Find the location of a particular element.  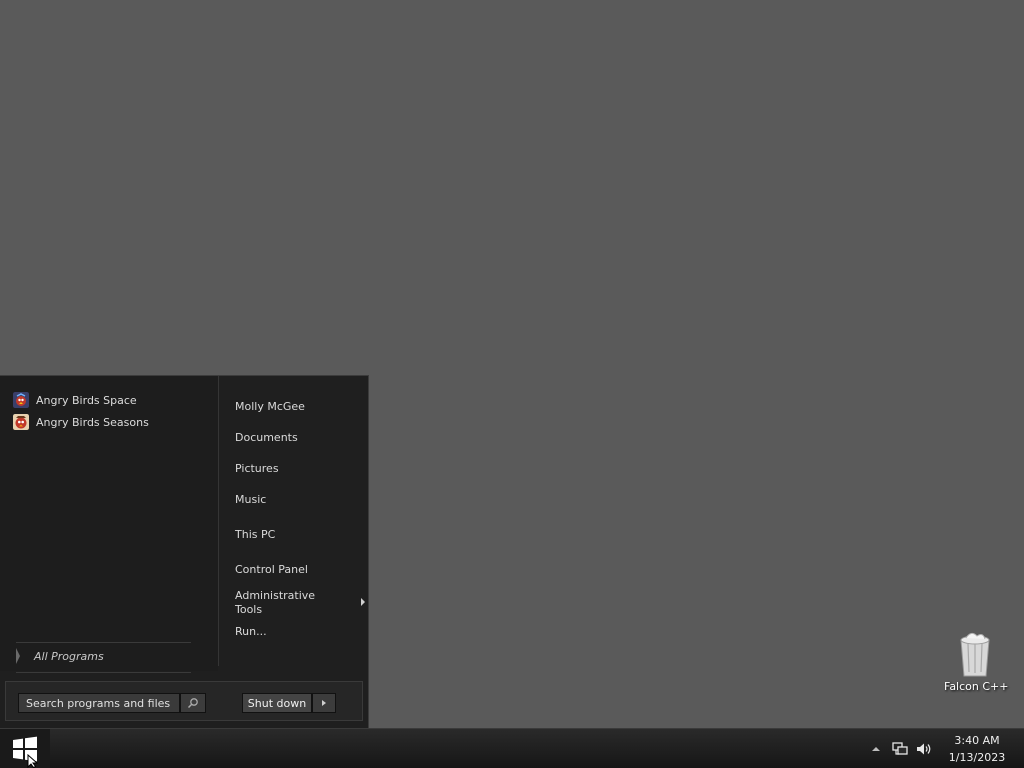

mouse-cursor-icon is located at coordinates (33, 761).